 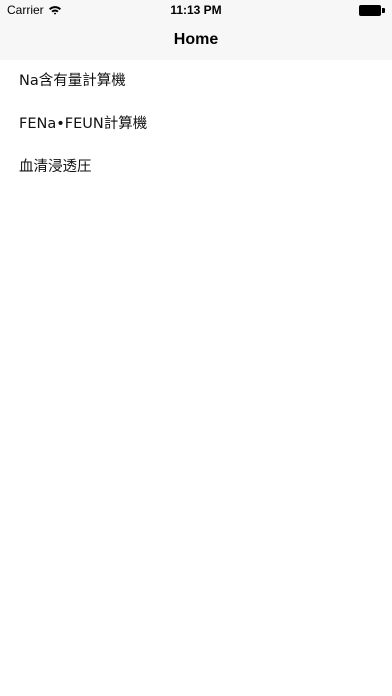 I want to click on navbar-title: Home, so click(x=196, y=39).